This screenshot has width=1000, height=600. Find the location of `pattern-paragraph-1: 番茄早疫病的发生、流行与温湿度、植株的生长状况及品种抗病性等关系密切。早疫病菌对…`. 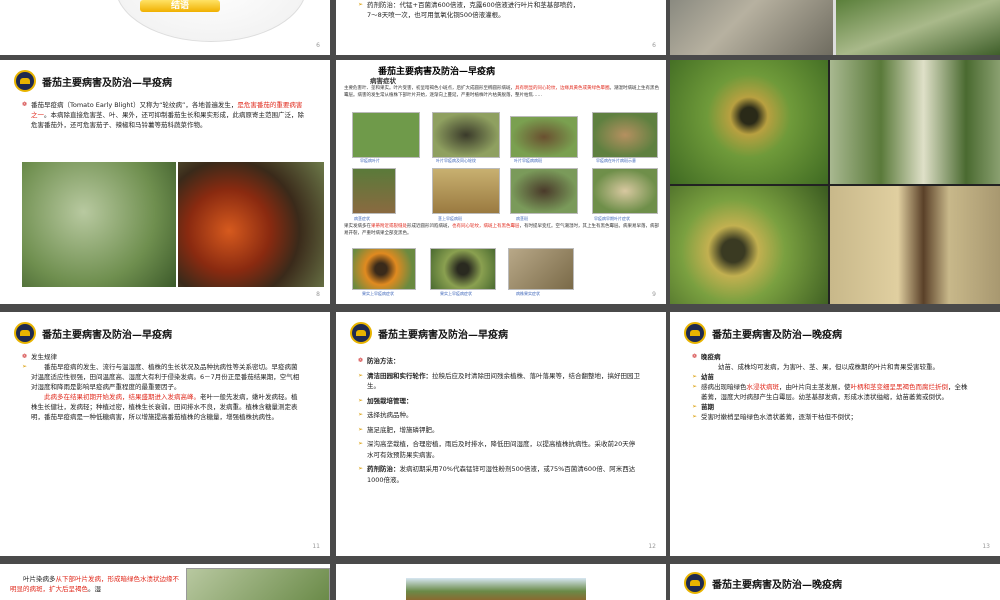

pattern-paragraph-1: 番茄早疫病的发生、流行与温湿度、植株的生长状况及品种抗病性等关系密切。早疫病菌对… is located at coordinates (165, 377).